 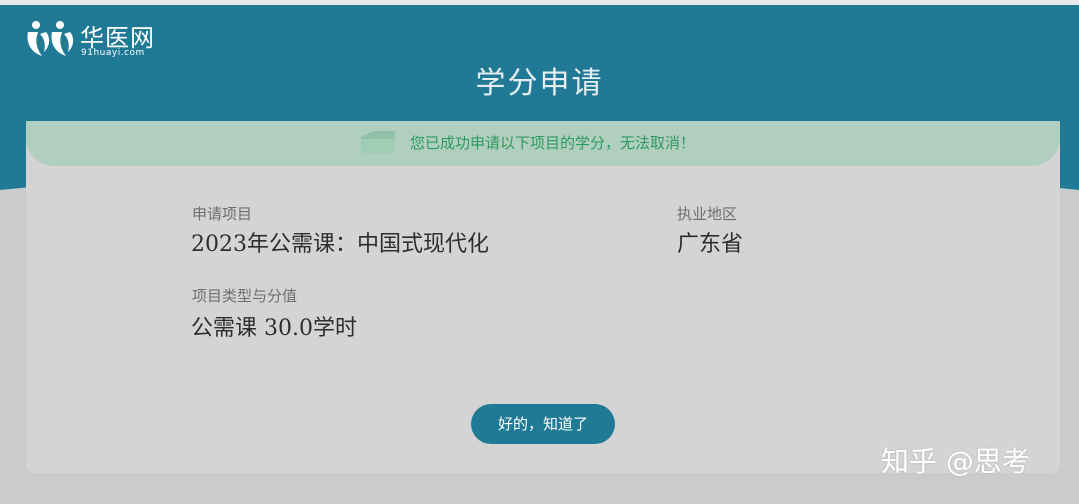 What do you see at coordinates (553, 143) in the screenshot?
I see `notice-text: 您已成功申请以下项目的学分，无法取消！` at bounding box center [553, 143].